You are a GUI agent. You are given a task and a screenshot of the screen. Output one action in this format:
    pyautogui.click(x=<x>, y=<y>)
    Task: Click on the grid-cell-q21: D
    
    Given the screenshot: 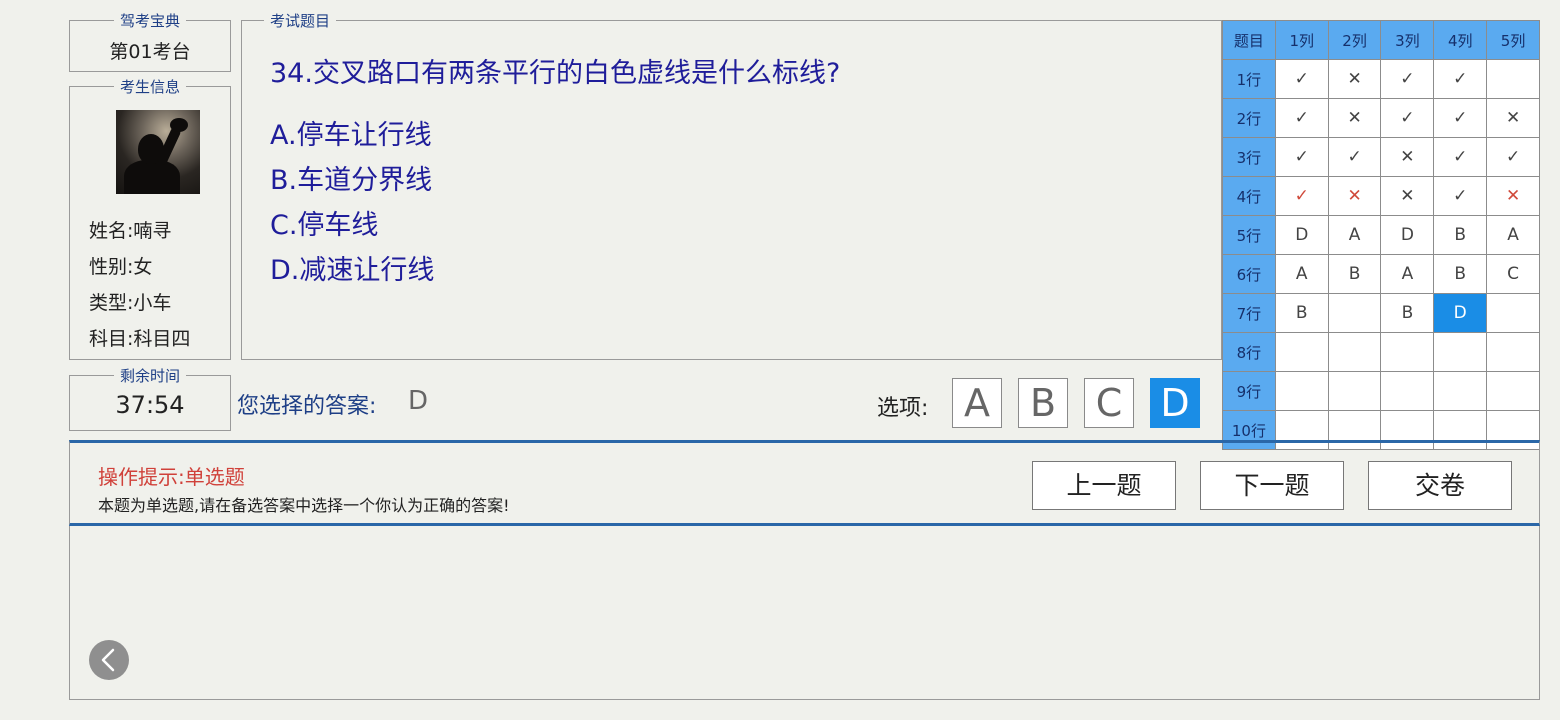 What is the action you would take?
    pyautogui.click(x=1301, y=235)
    